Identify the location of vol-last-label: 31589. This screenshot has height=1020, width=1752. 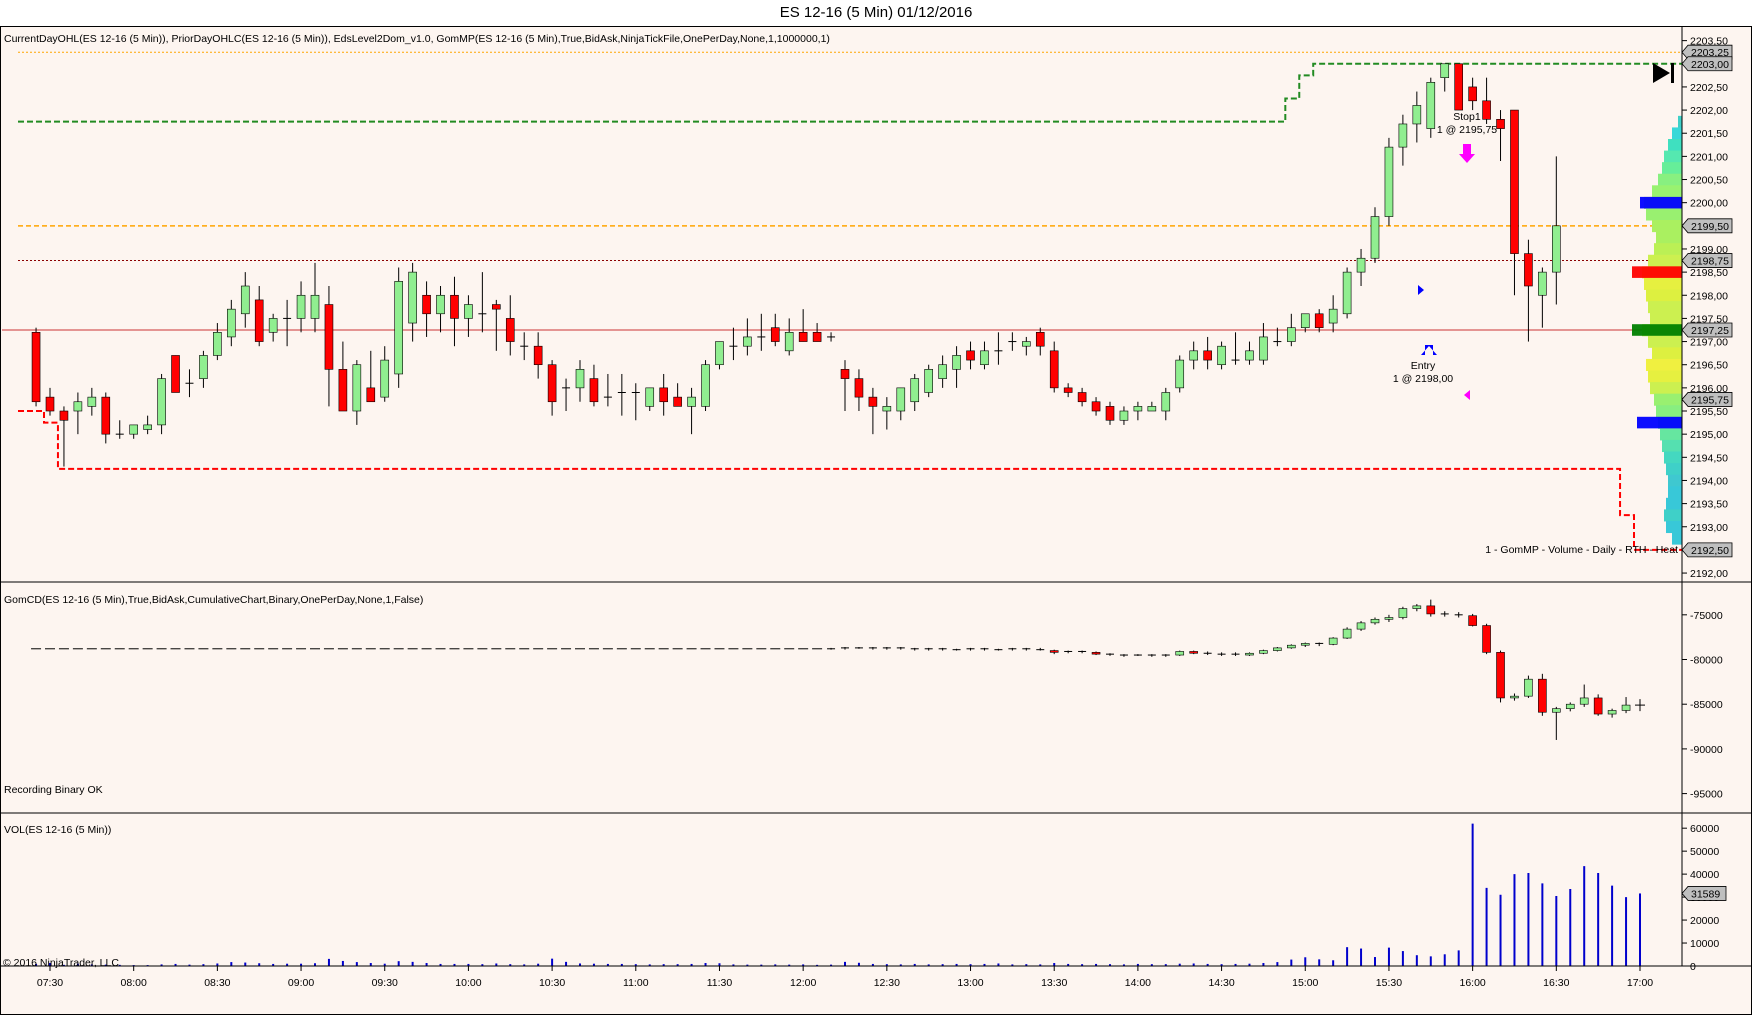
(1705, 894).